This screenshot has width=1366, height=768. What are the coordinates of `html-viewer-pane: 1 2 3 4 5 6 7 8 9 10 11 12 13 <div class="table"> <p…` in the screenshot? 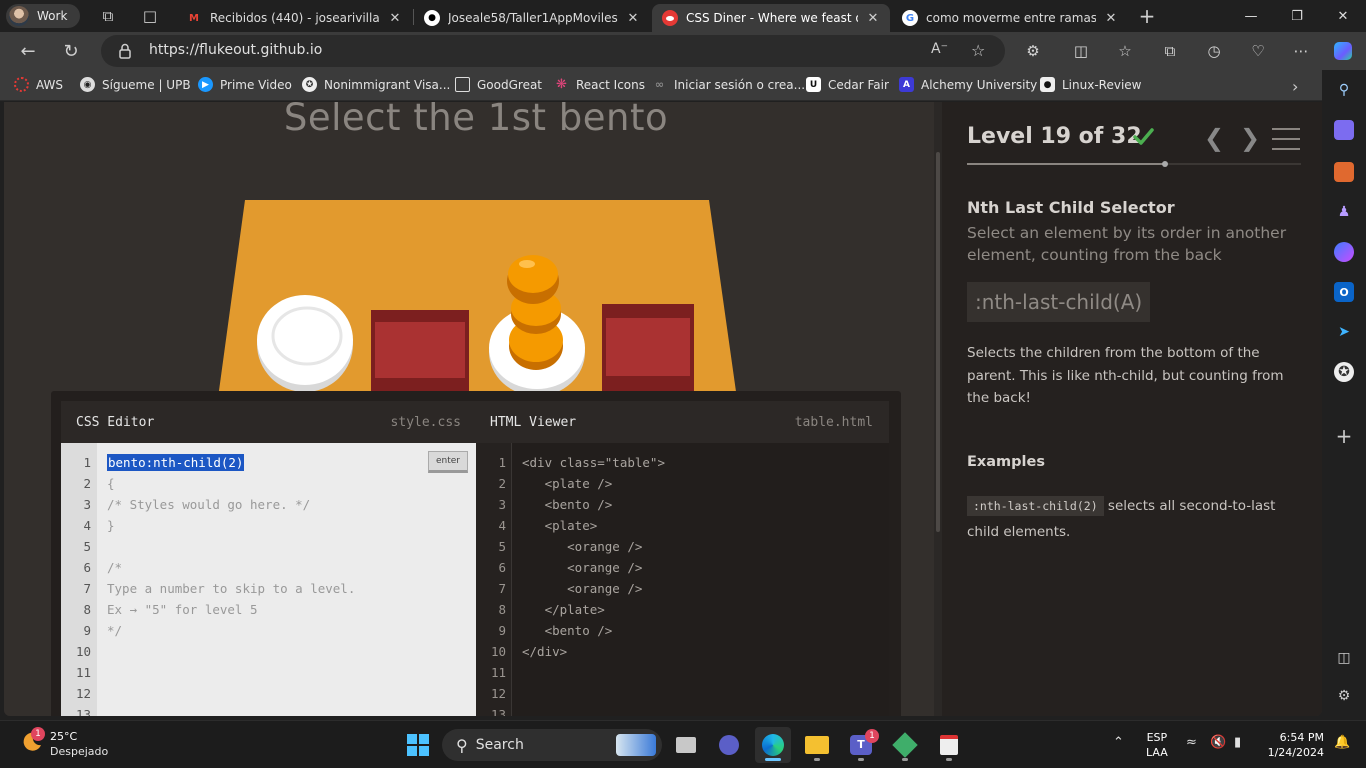 It's located at (682, 579).